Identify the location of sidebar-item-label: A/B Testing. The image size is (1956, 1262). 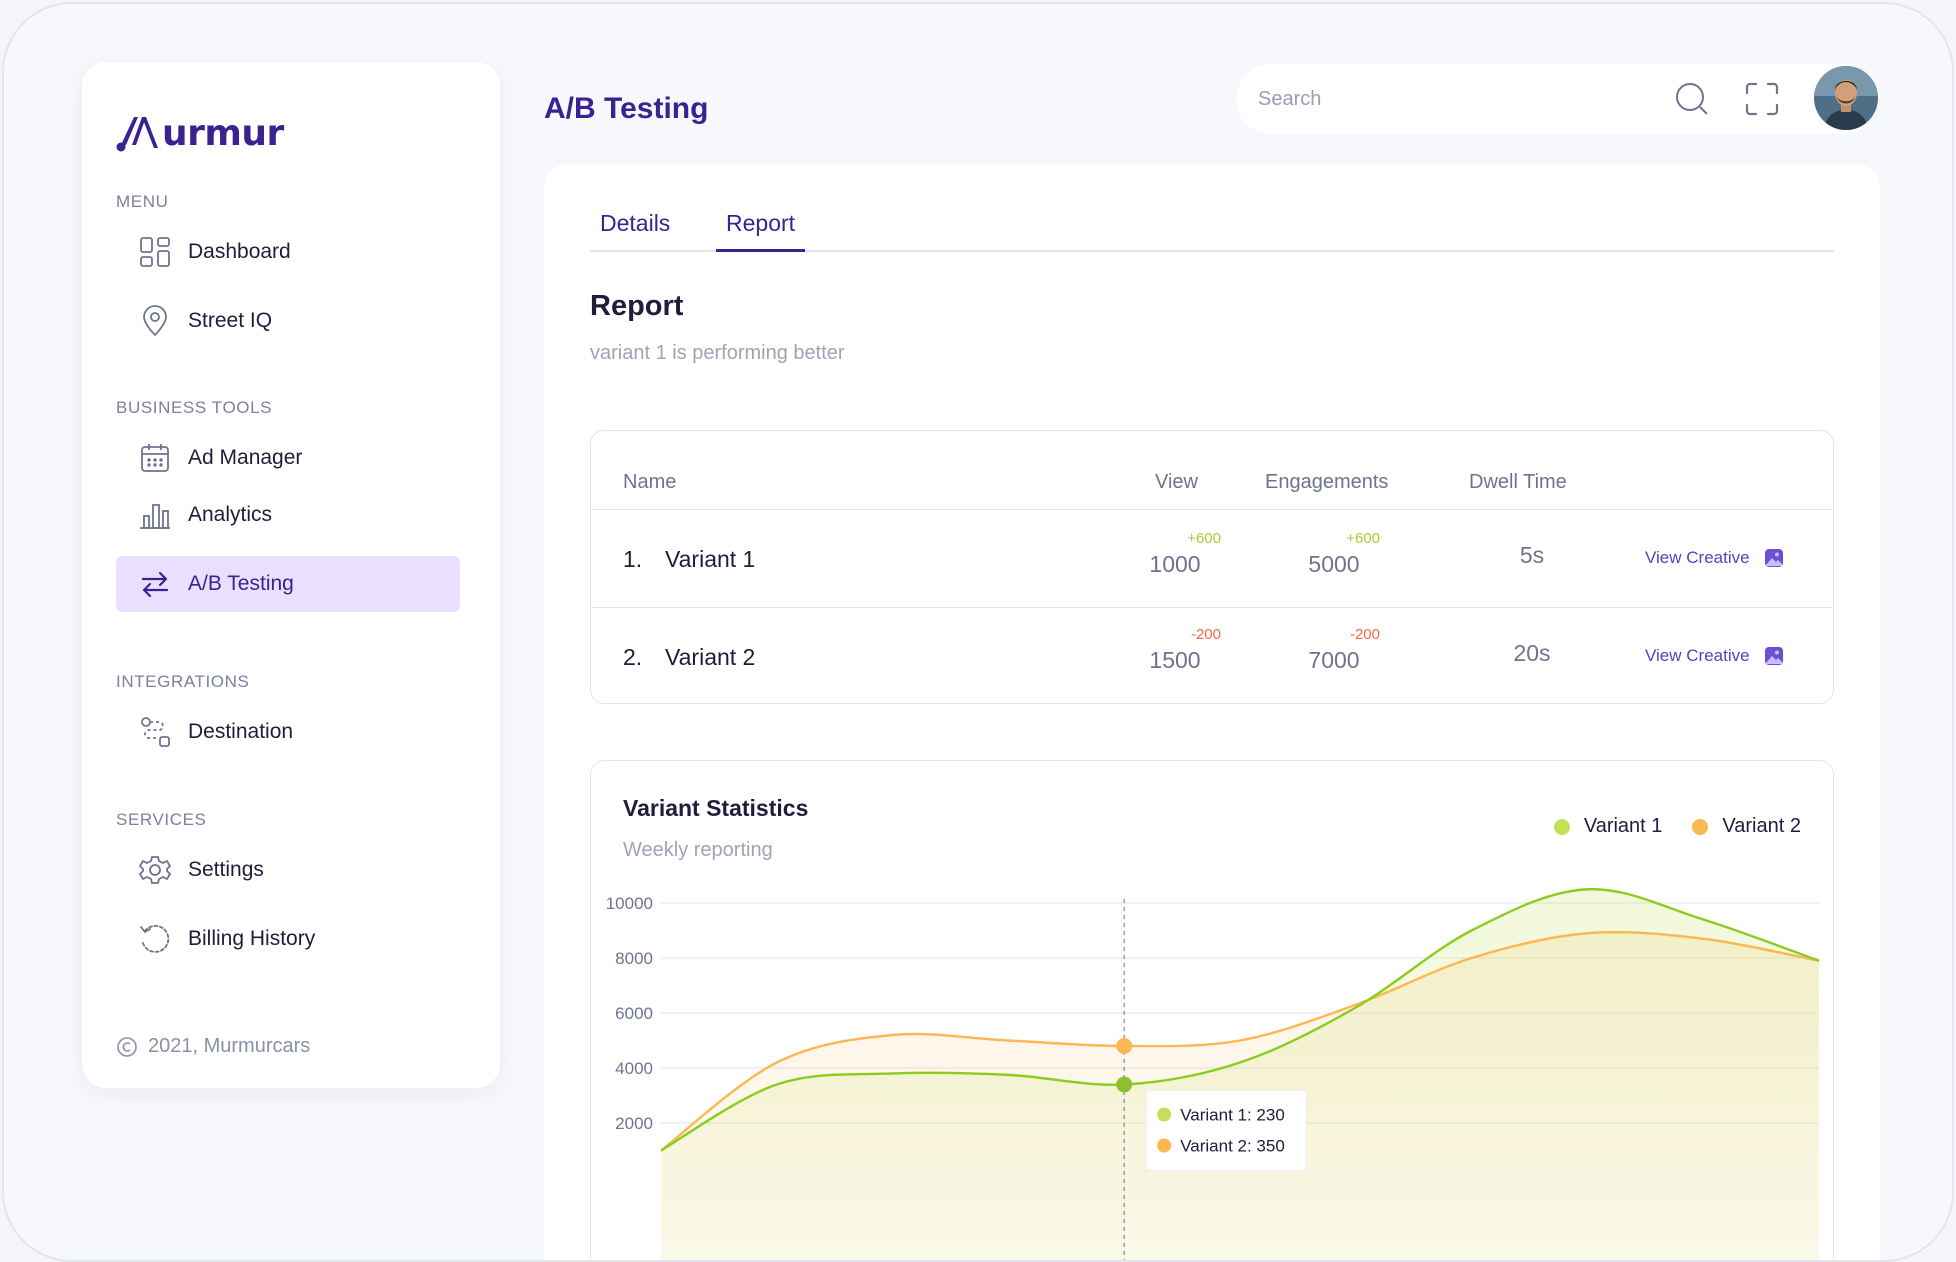
(241, 583).